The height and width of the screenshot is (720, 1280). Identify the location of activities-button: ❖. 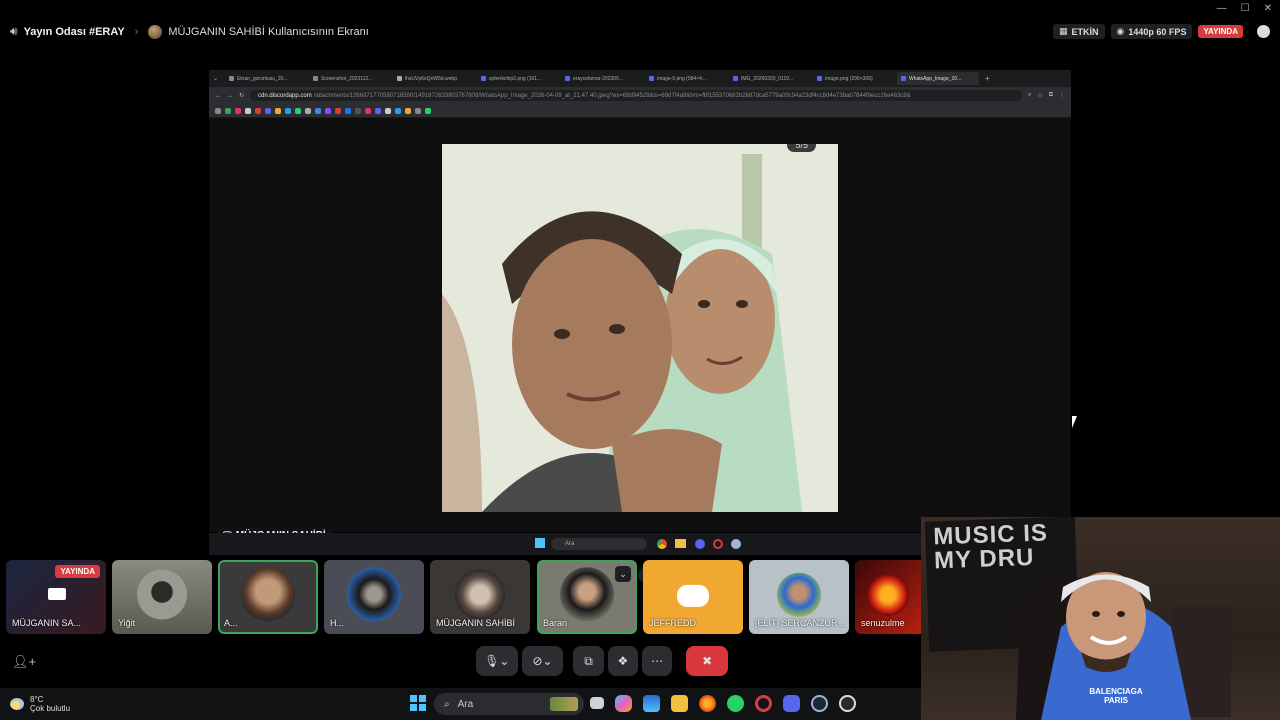
(622, 661).